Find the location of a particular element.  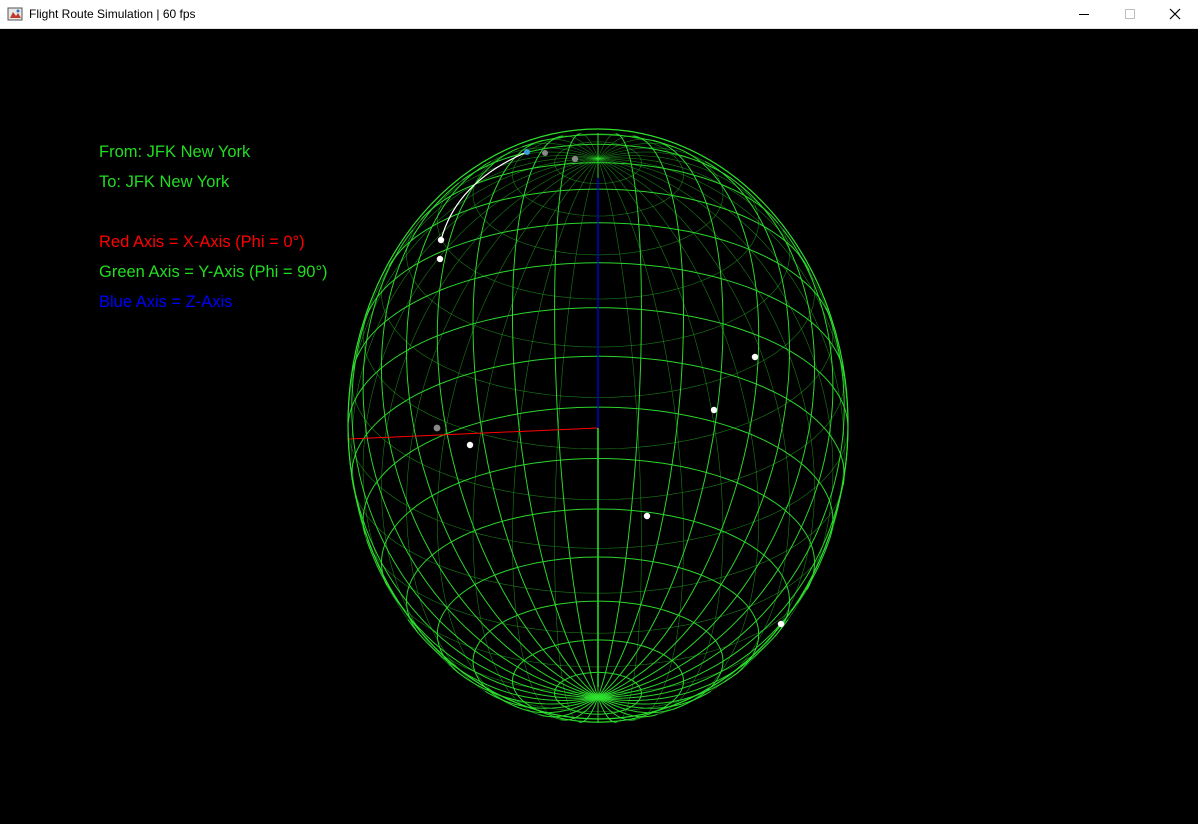

window-title: Flight Route Simulation | 60 fps is located at coordinates (112, 14).